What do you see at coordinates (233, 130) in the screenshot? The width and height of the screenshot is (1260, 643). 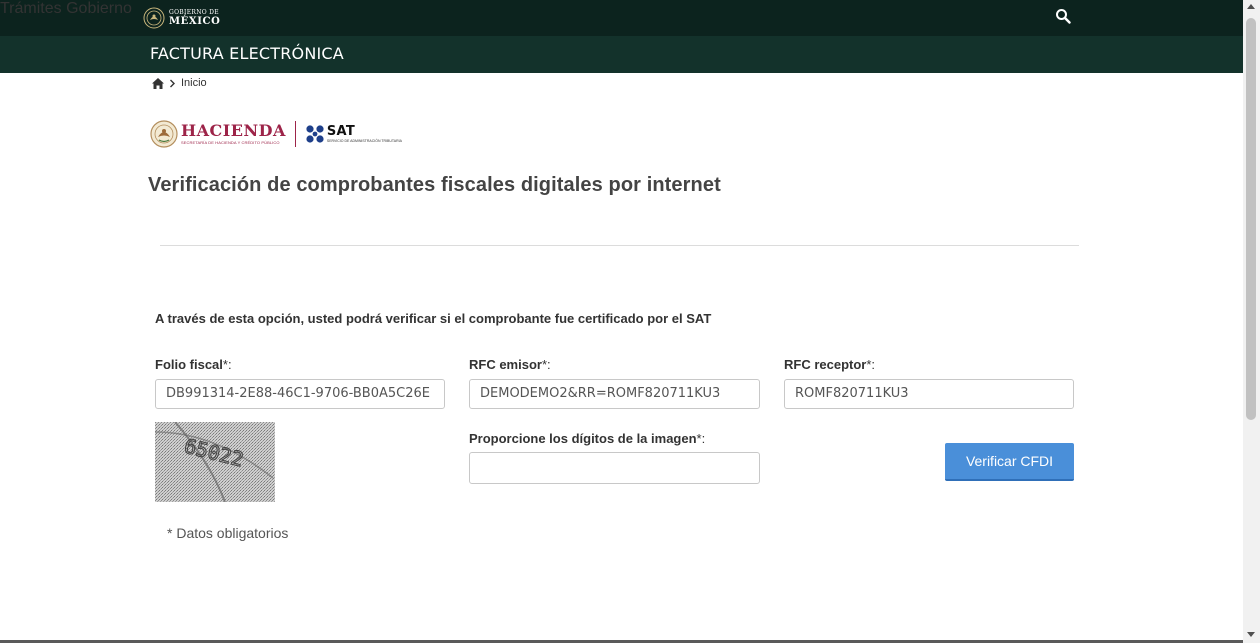 I see `hacienda-logo-text: HACIENDA` at bounding box center [233, 130].